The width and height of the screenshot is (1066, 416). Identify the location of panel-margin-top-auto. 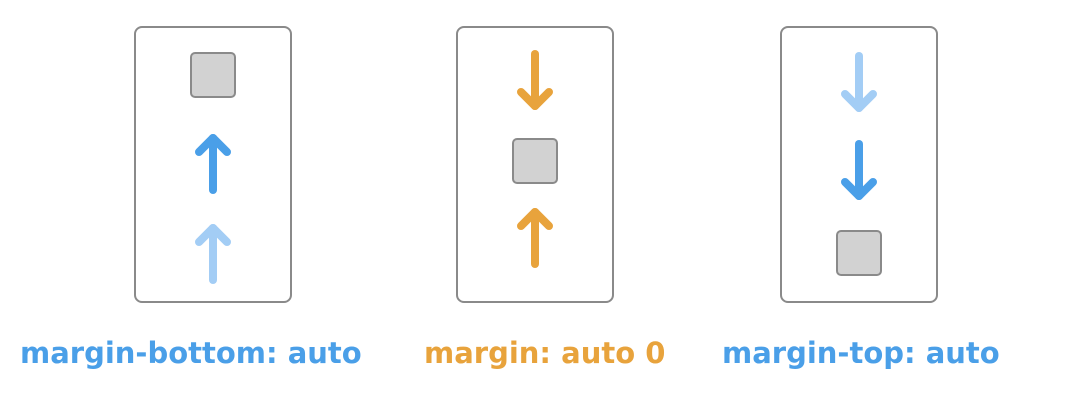
(859, 164).